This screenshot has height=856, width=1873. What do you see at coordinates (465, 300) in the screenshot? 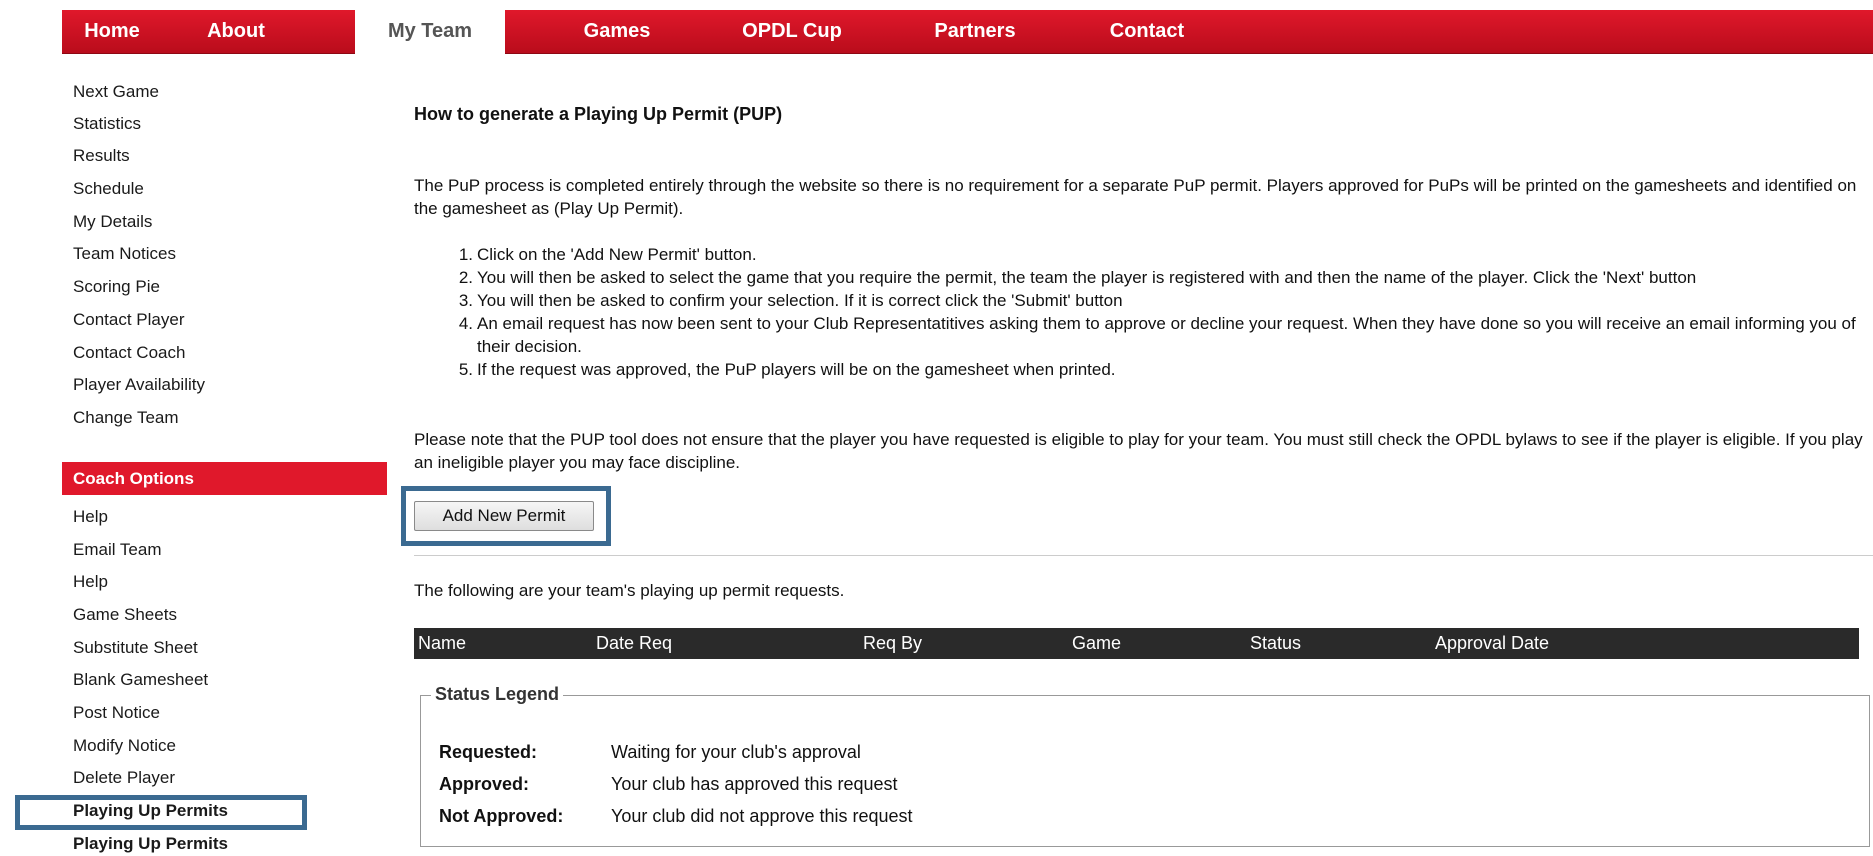
I see `step-number: 3.` at bounding box center [465, 300].